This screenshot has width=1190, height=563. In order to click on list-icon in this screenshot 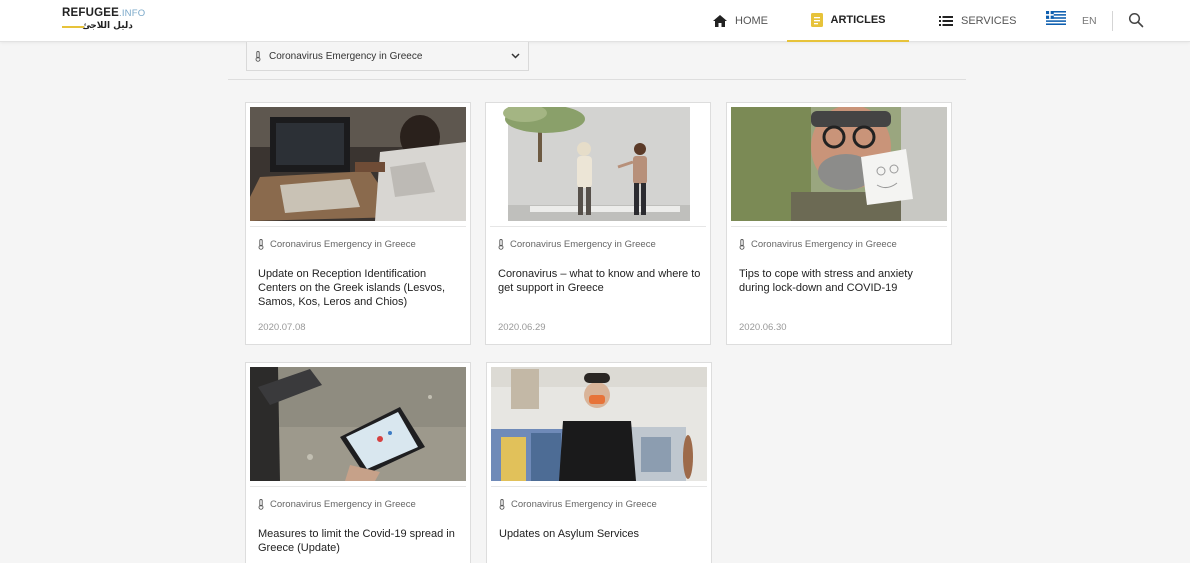, I will do `click(946, 21)`.